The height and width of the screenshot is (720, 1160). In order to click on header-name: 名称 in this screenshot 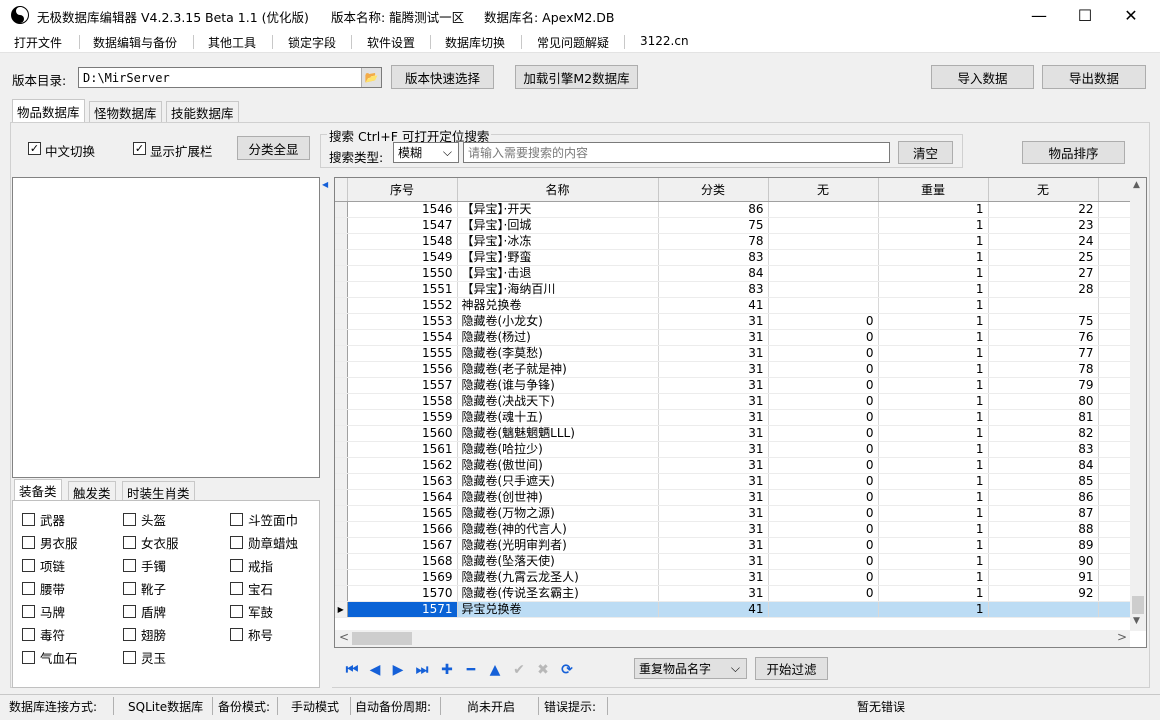, I will do `click(558, 190)`.